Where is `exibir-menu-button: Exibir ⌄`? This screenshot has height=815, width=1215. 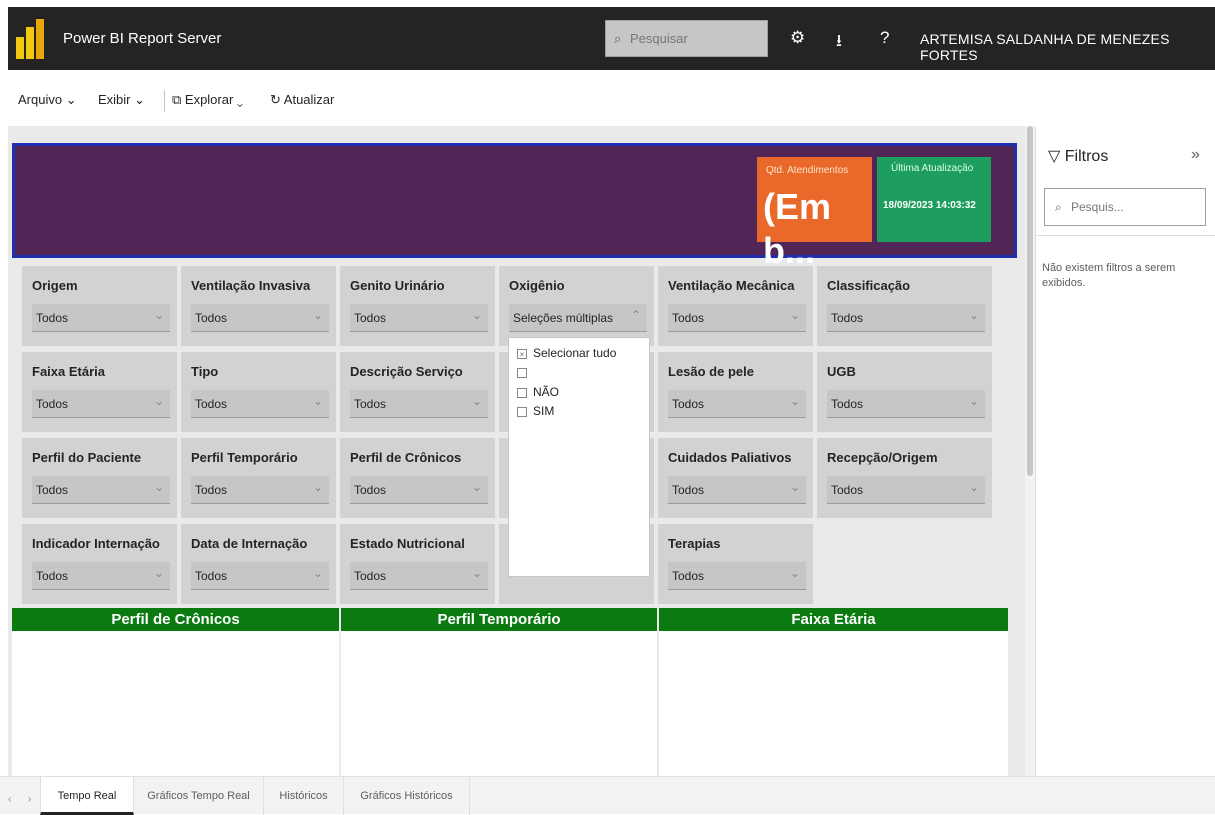
exibir-menu-button: Exibir ⌄ is located at coordinates (121, 100).